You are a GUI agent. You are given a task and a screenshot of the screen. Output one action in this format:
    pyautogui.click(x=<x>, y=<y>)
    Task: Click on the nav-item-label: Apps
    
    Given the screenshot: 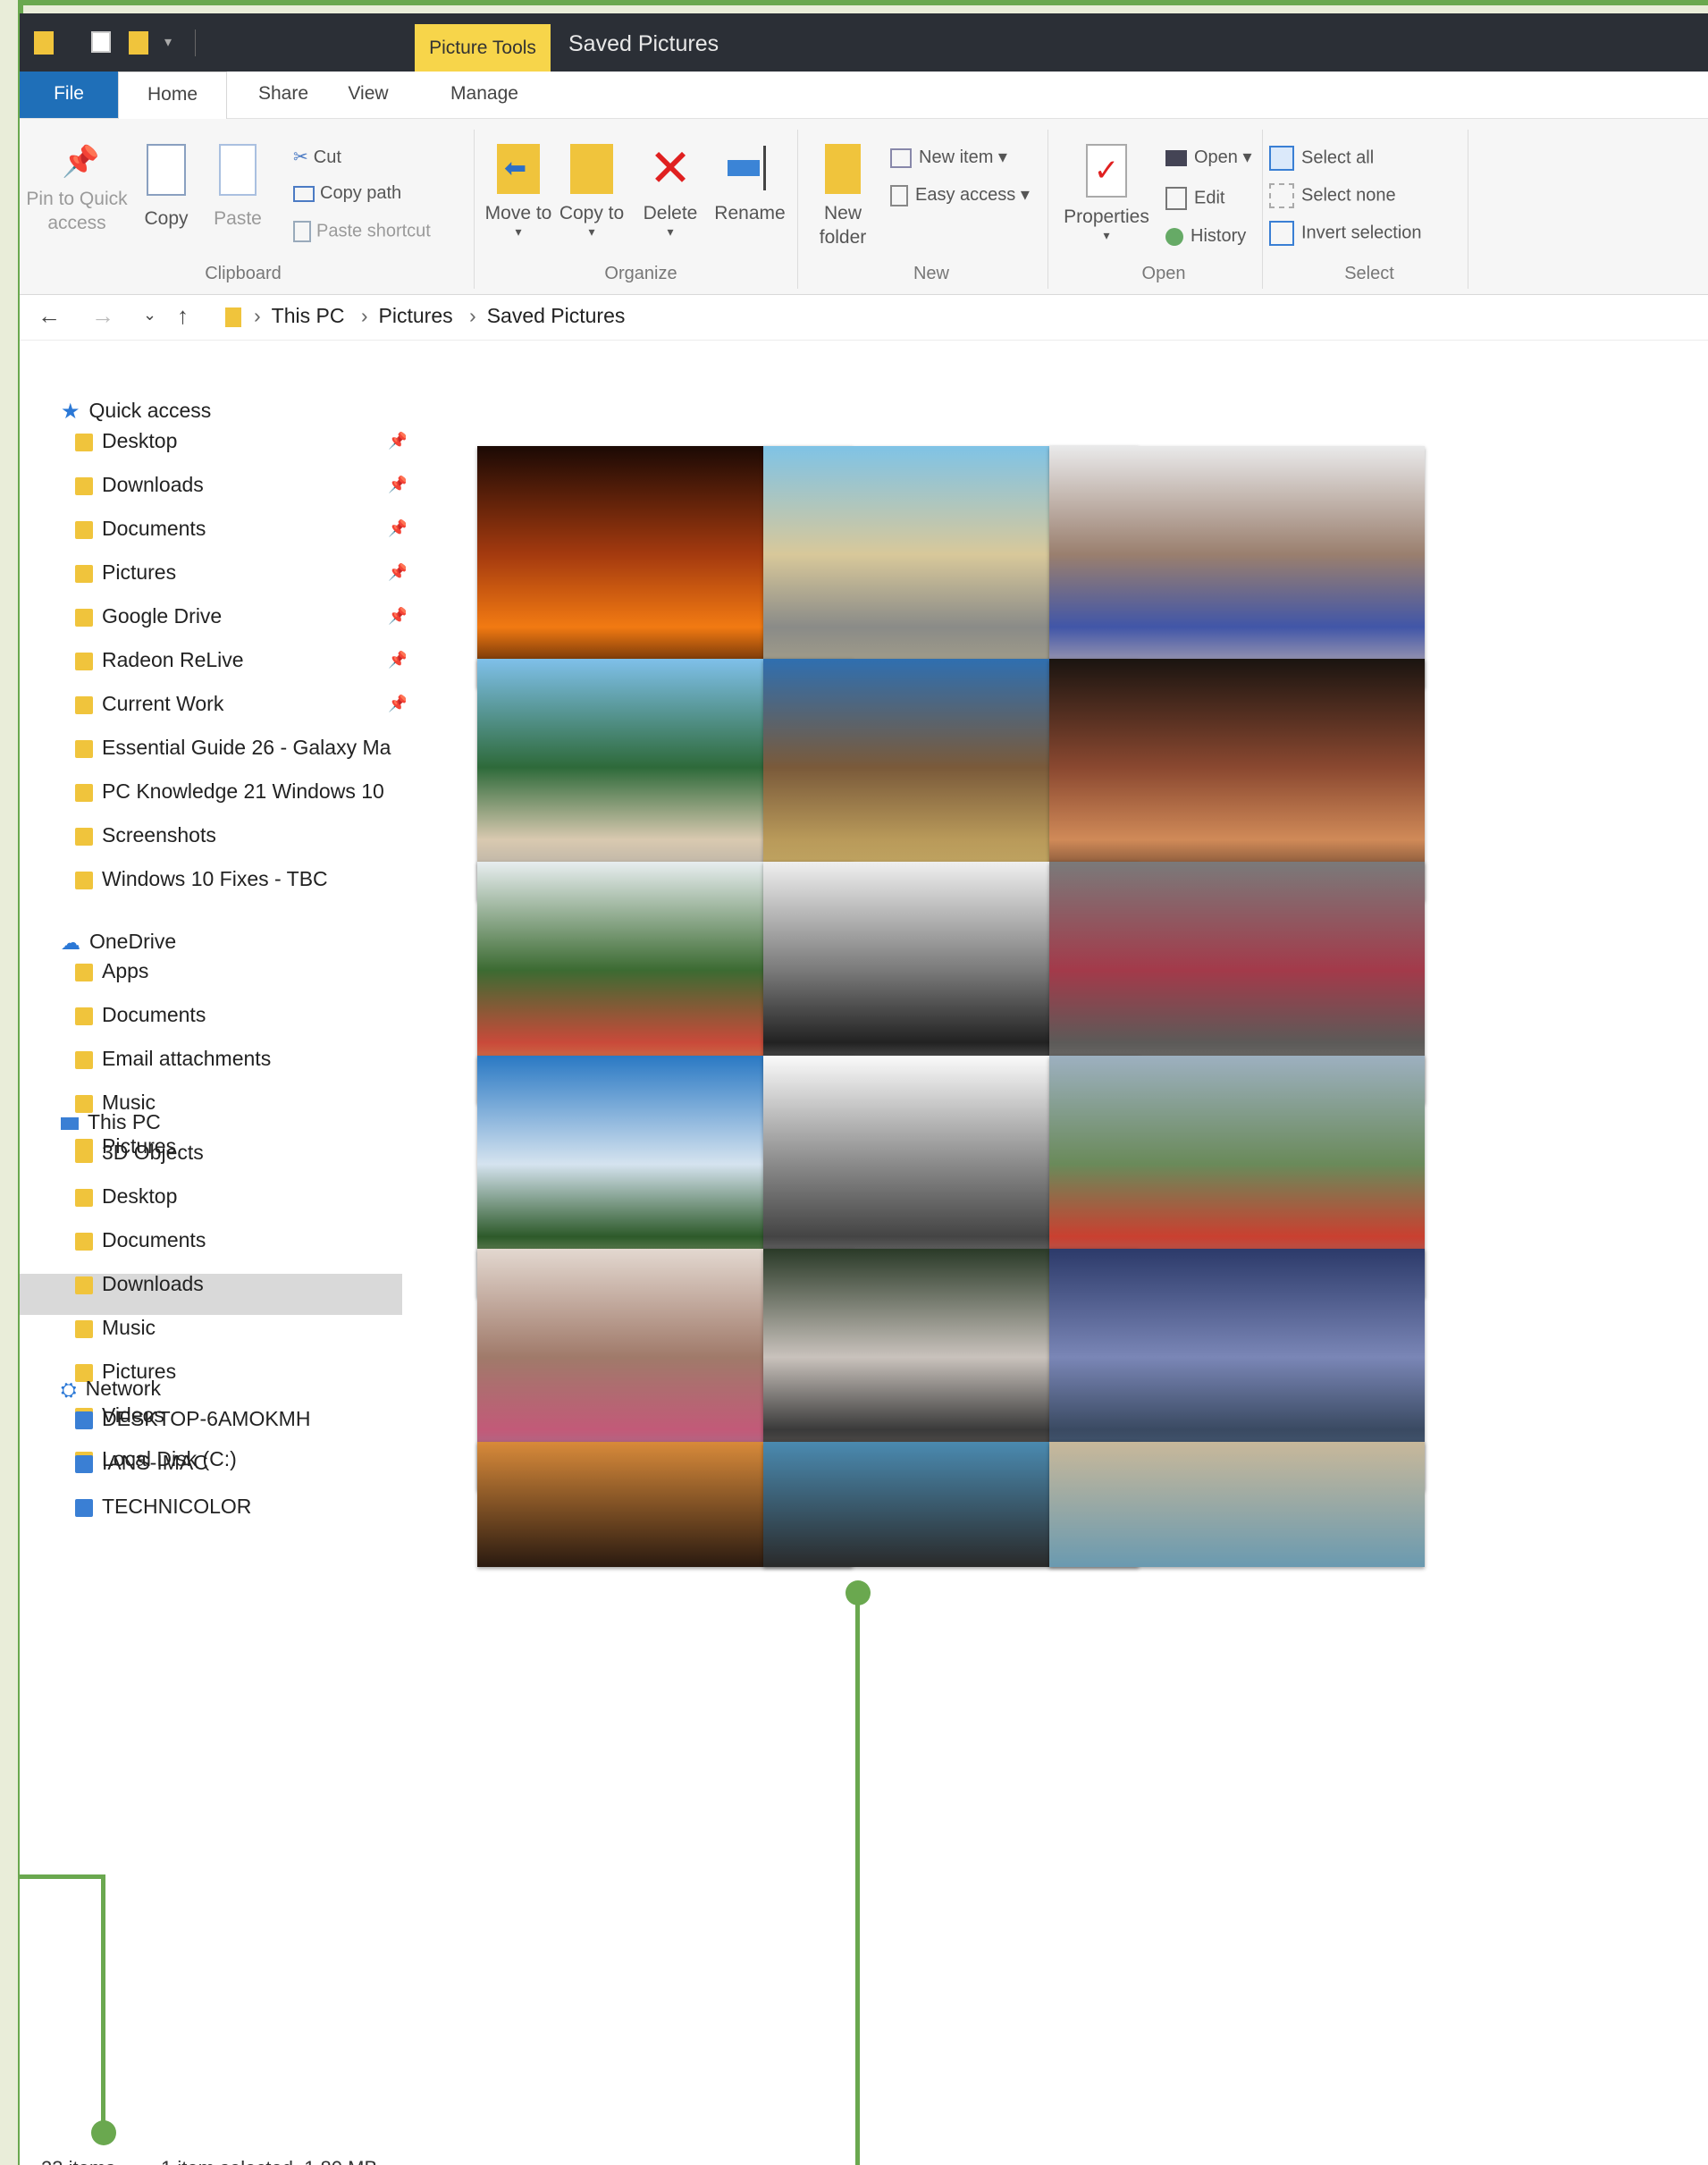 What is the action you would take?
    pyautogui.click(x=125, y=970)
    